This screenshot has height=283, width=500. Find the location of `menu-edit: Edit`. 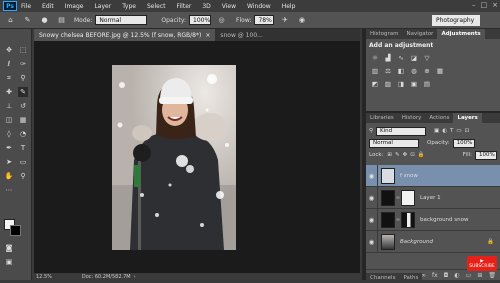

menu-edit: Edit is located at coordinates (48, 6).